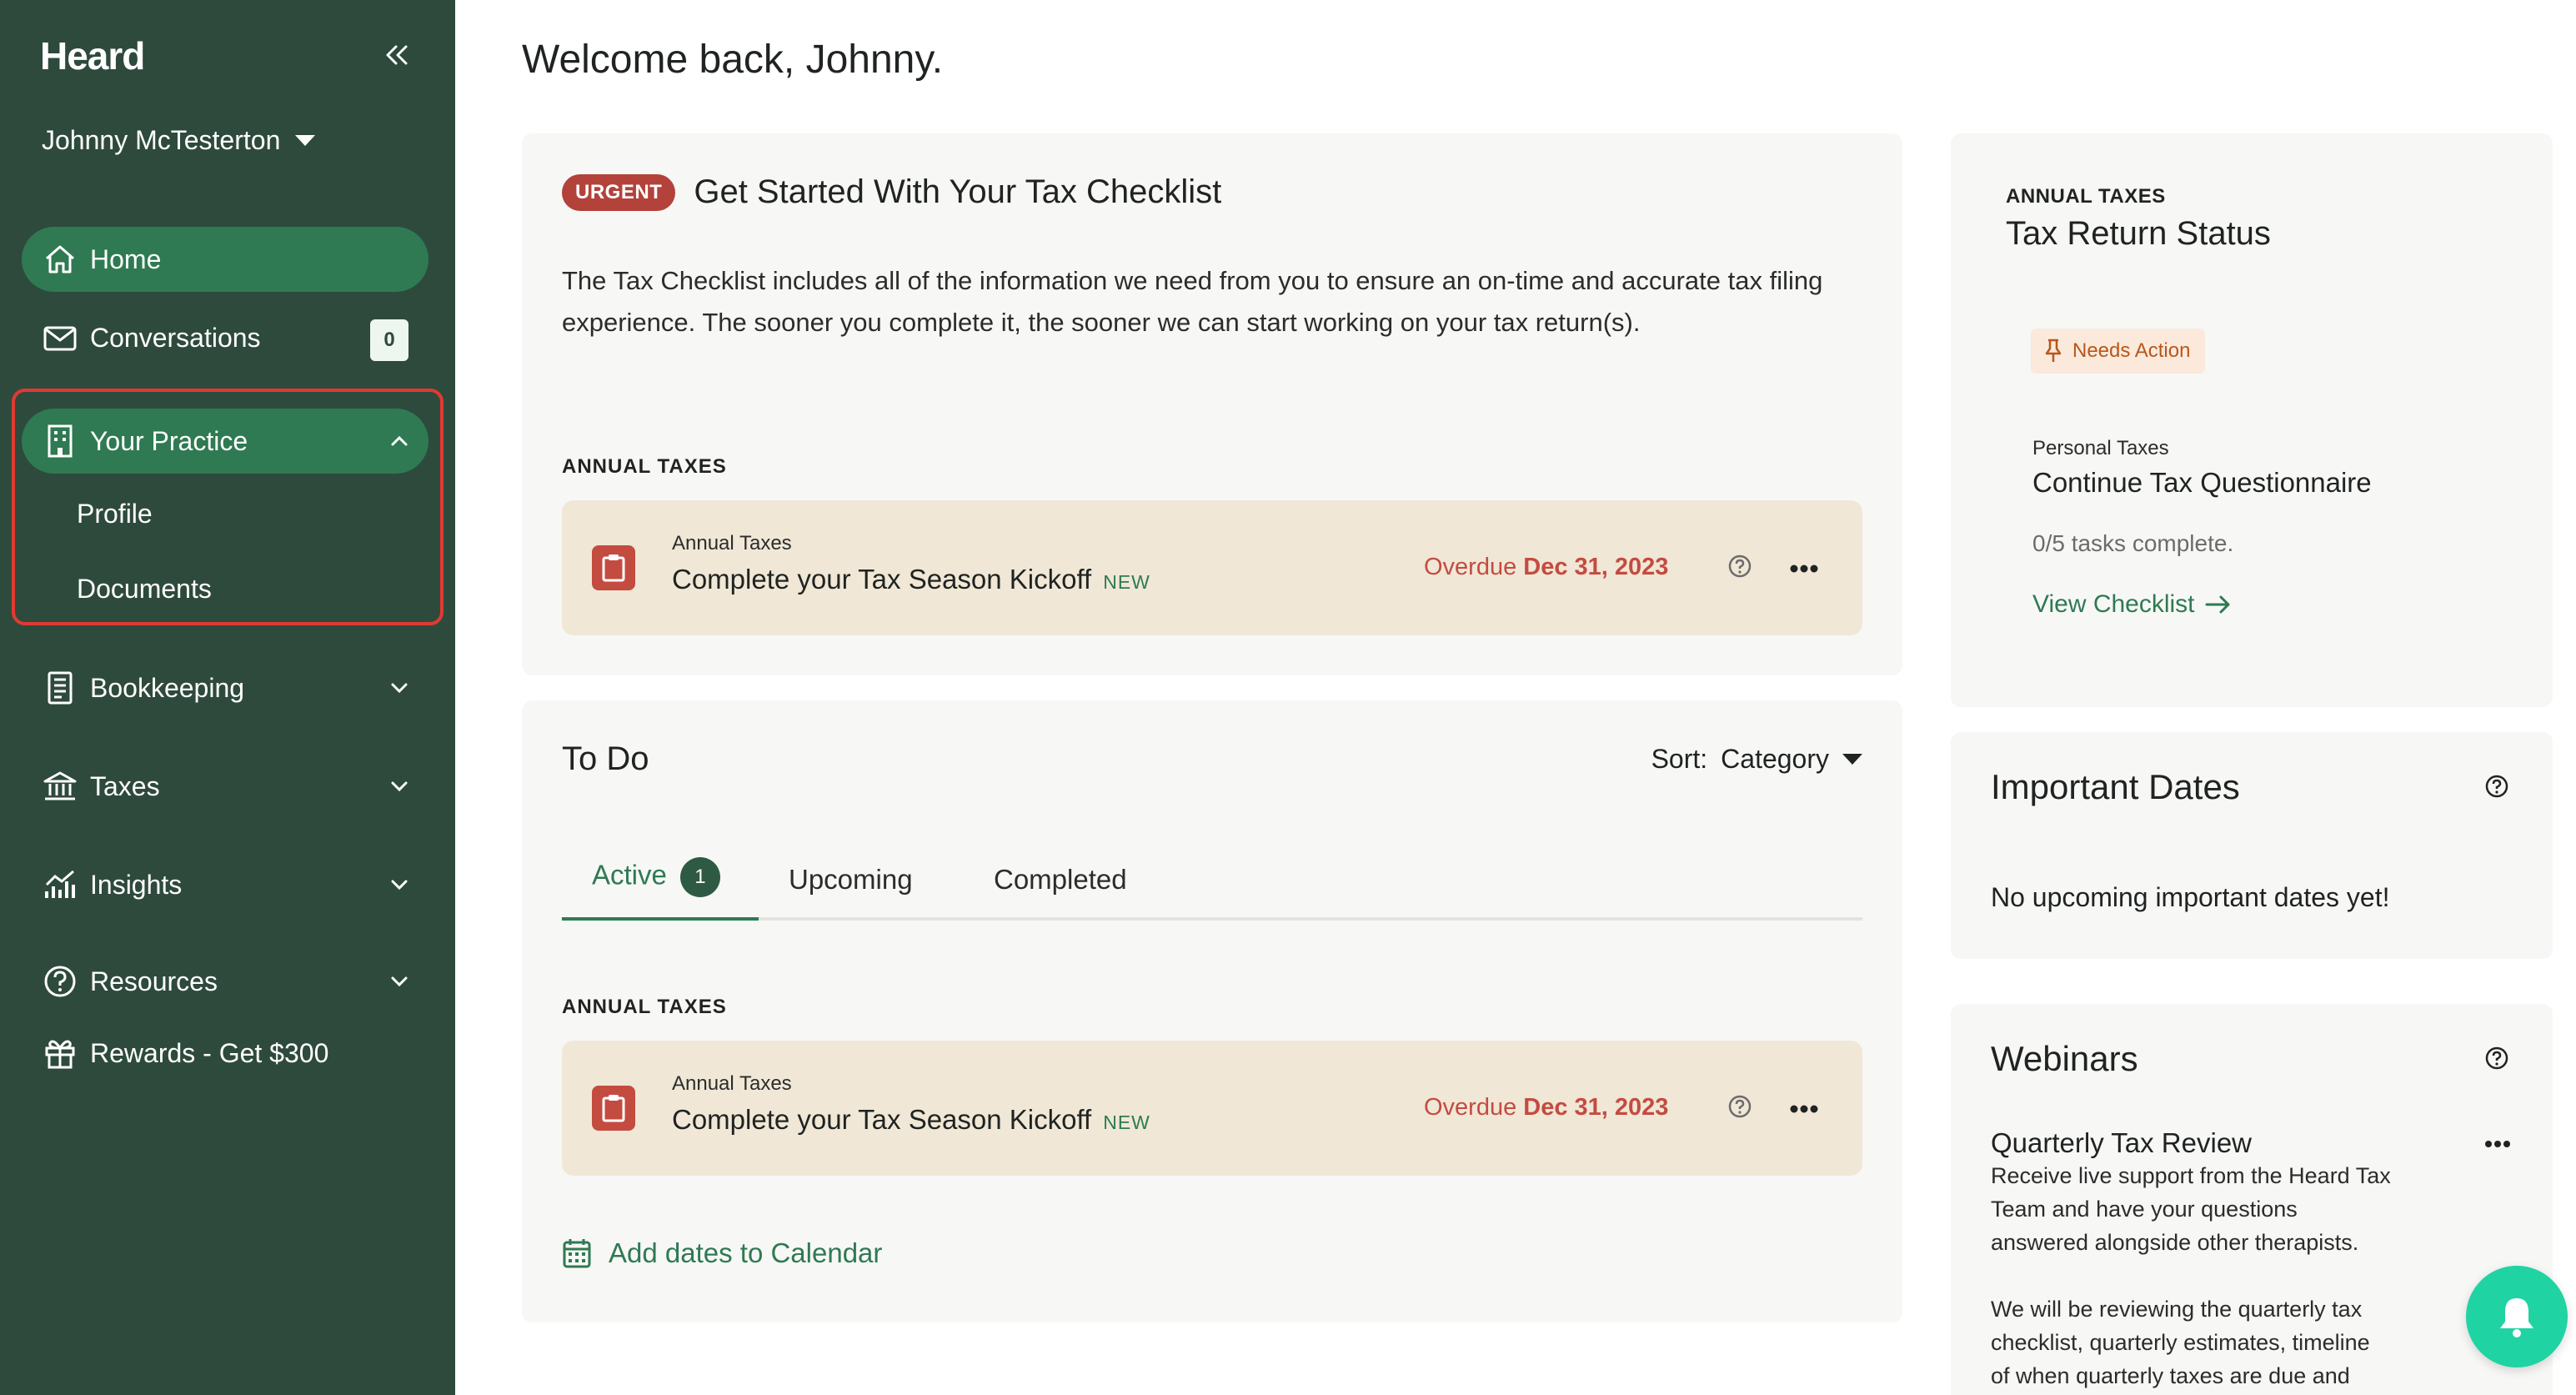  What do you see at coordinates (2190, 897) in the screenshot?
I see `empty-state-text: No upcoming important dates yet!` at bounding box center [2190, 897].